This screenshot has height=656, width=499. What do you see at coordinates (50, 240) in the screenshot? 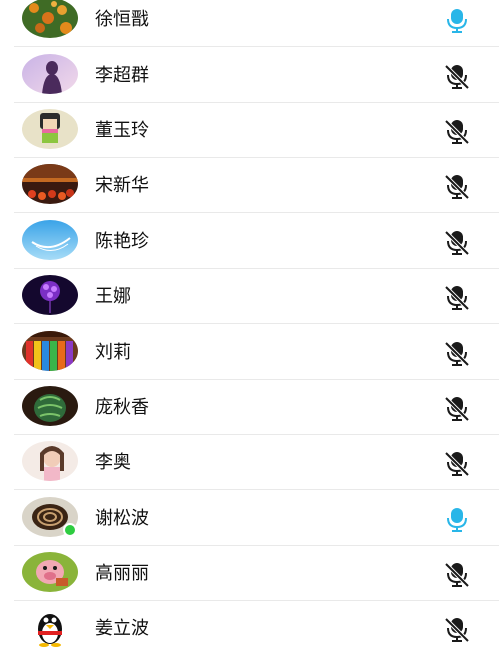
I see `blue-sky-avatar` at bounding box center [50, 240].